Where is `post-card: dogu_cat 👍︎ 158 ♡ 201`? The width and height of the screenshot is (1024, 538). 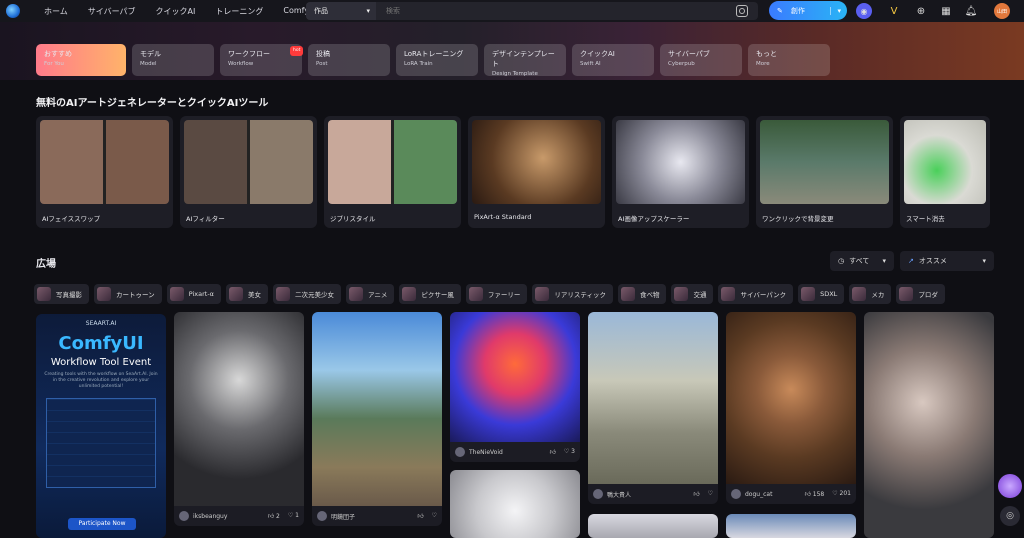 post-card: dogu_cat 👍︎ 158 ♡ 201 is located at coordinates (791, 408).